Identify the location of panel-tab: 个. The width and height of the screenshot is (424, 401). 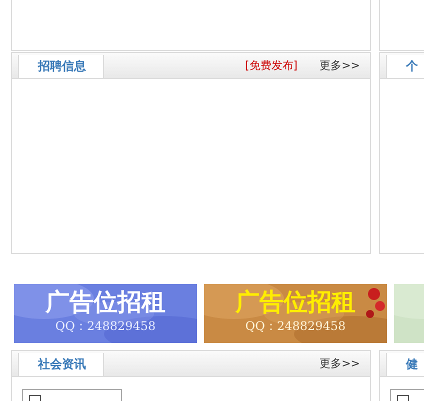
(405, 66).